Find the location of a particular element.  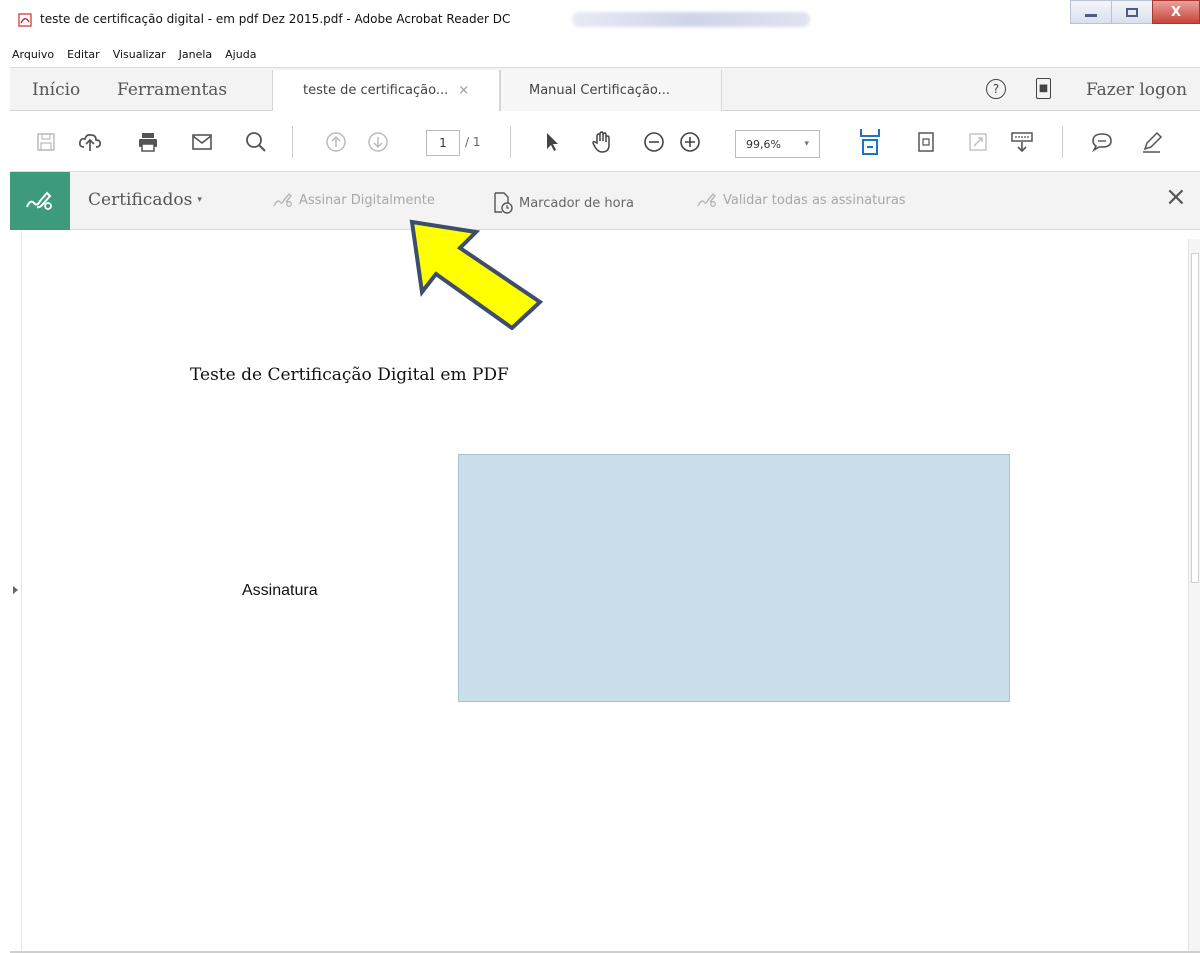

tab-document-active: teste de certificação... × is located at coordinates (386, 90).